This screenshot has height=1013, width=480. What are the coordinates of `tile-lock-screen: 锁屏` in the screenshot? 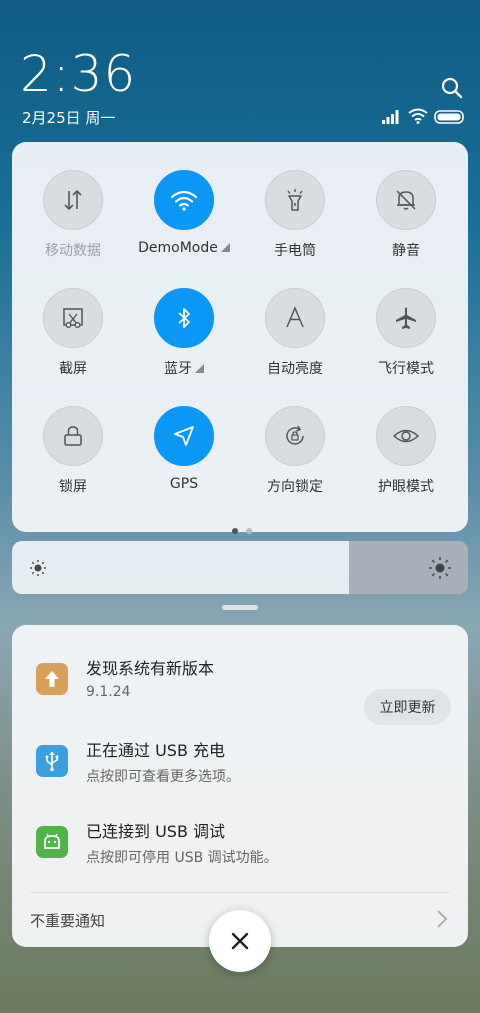 It's located at (73, 451).